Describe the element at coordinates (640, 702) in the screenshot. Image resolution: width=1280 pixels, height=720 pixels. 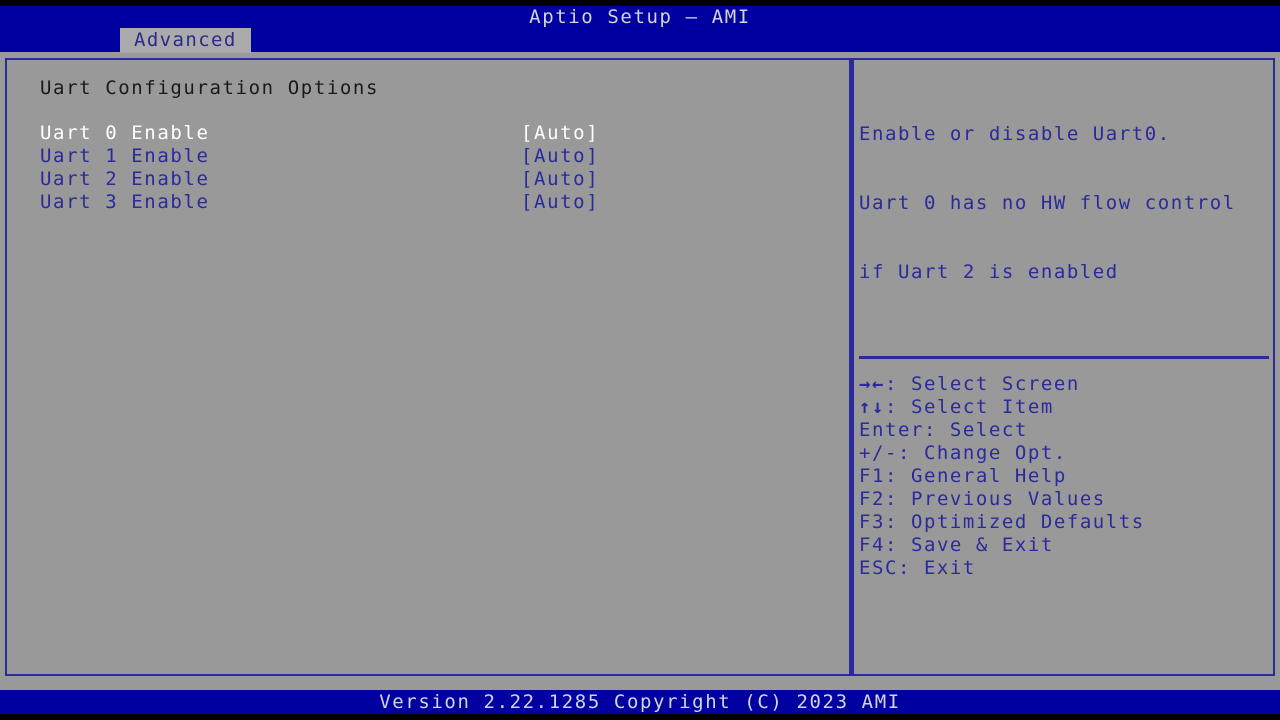
I see `footer-version: Version 2.22.1285 Copyright (C) 2023 AMI` at that location.